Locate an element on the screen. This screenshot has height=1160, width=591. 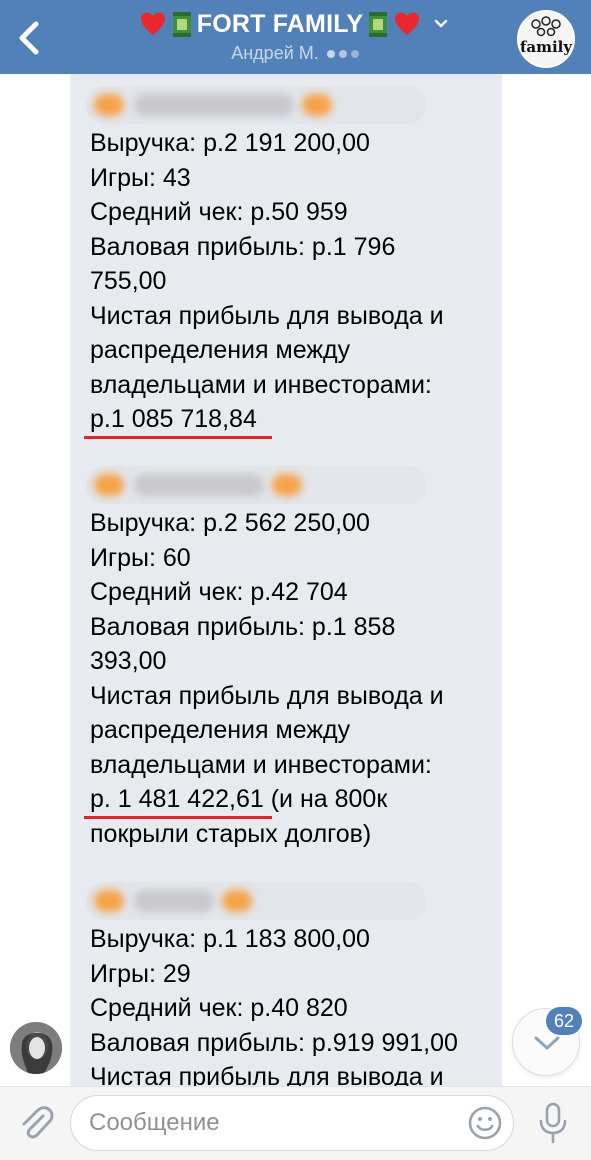
chat-subtitle: Андрей М. is located at coordinates (275, 53).